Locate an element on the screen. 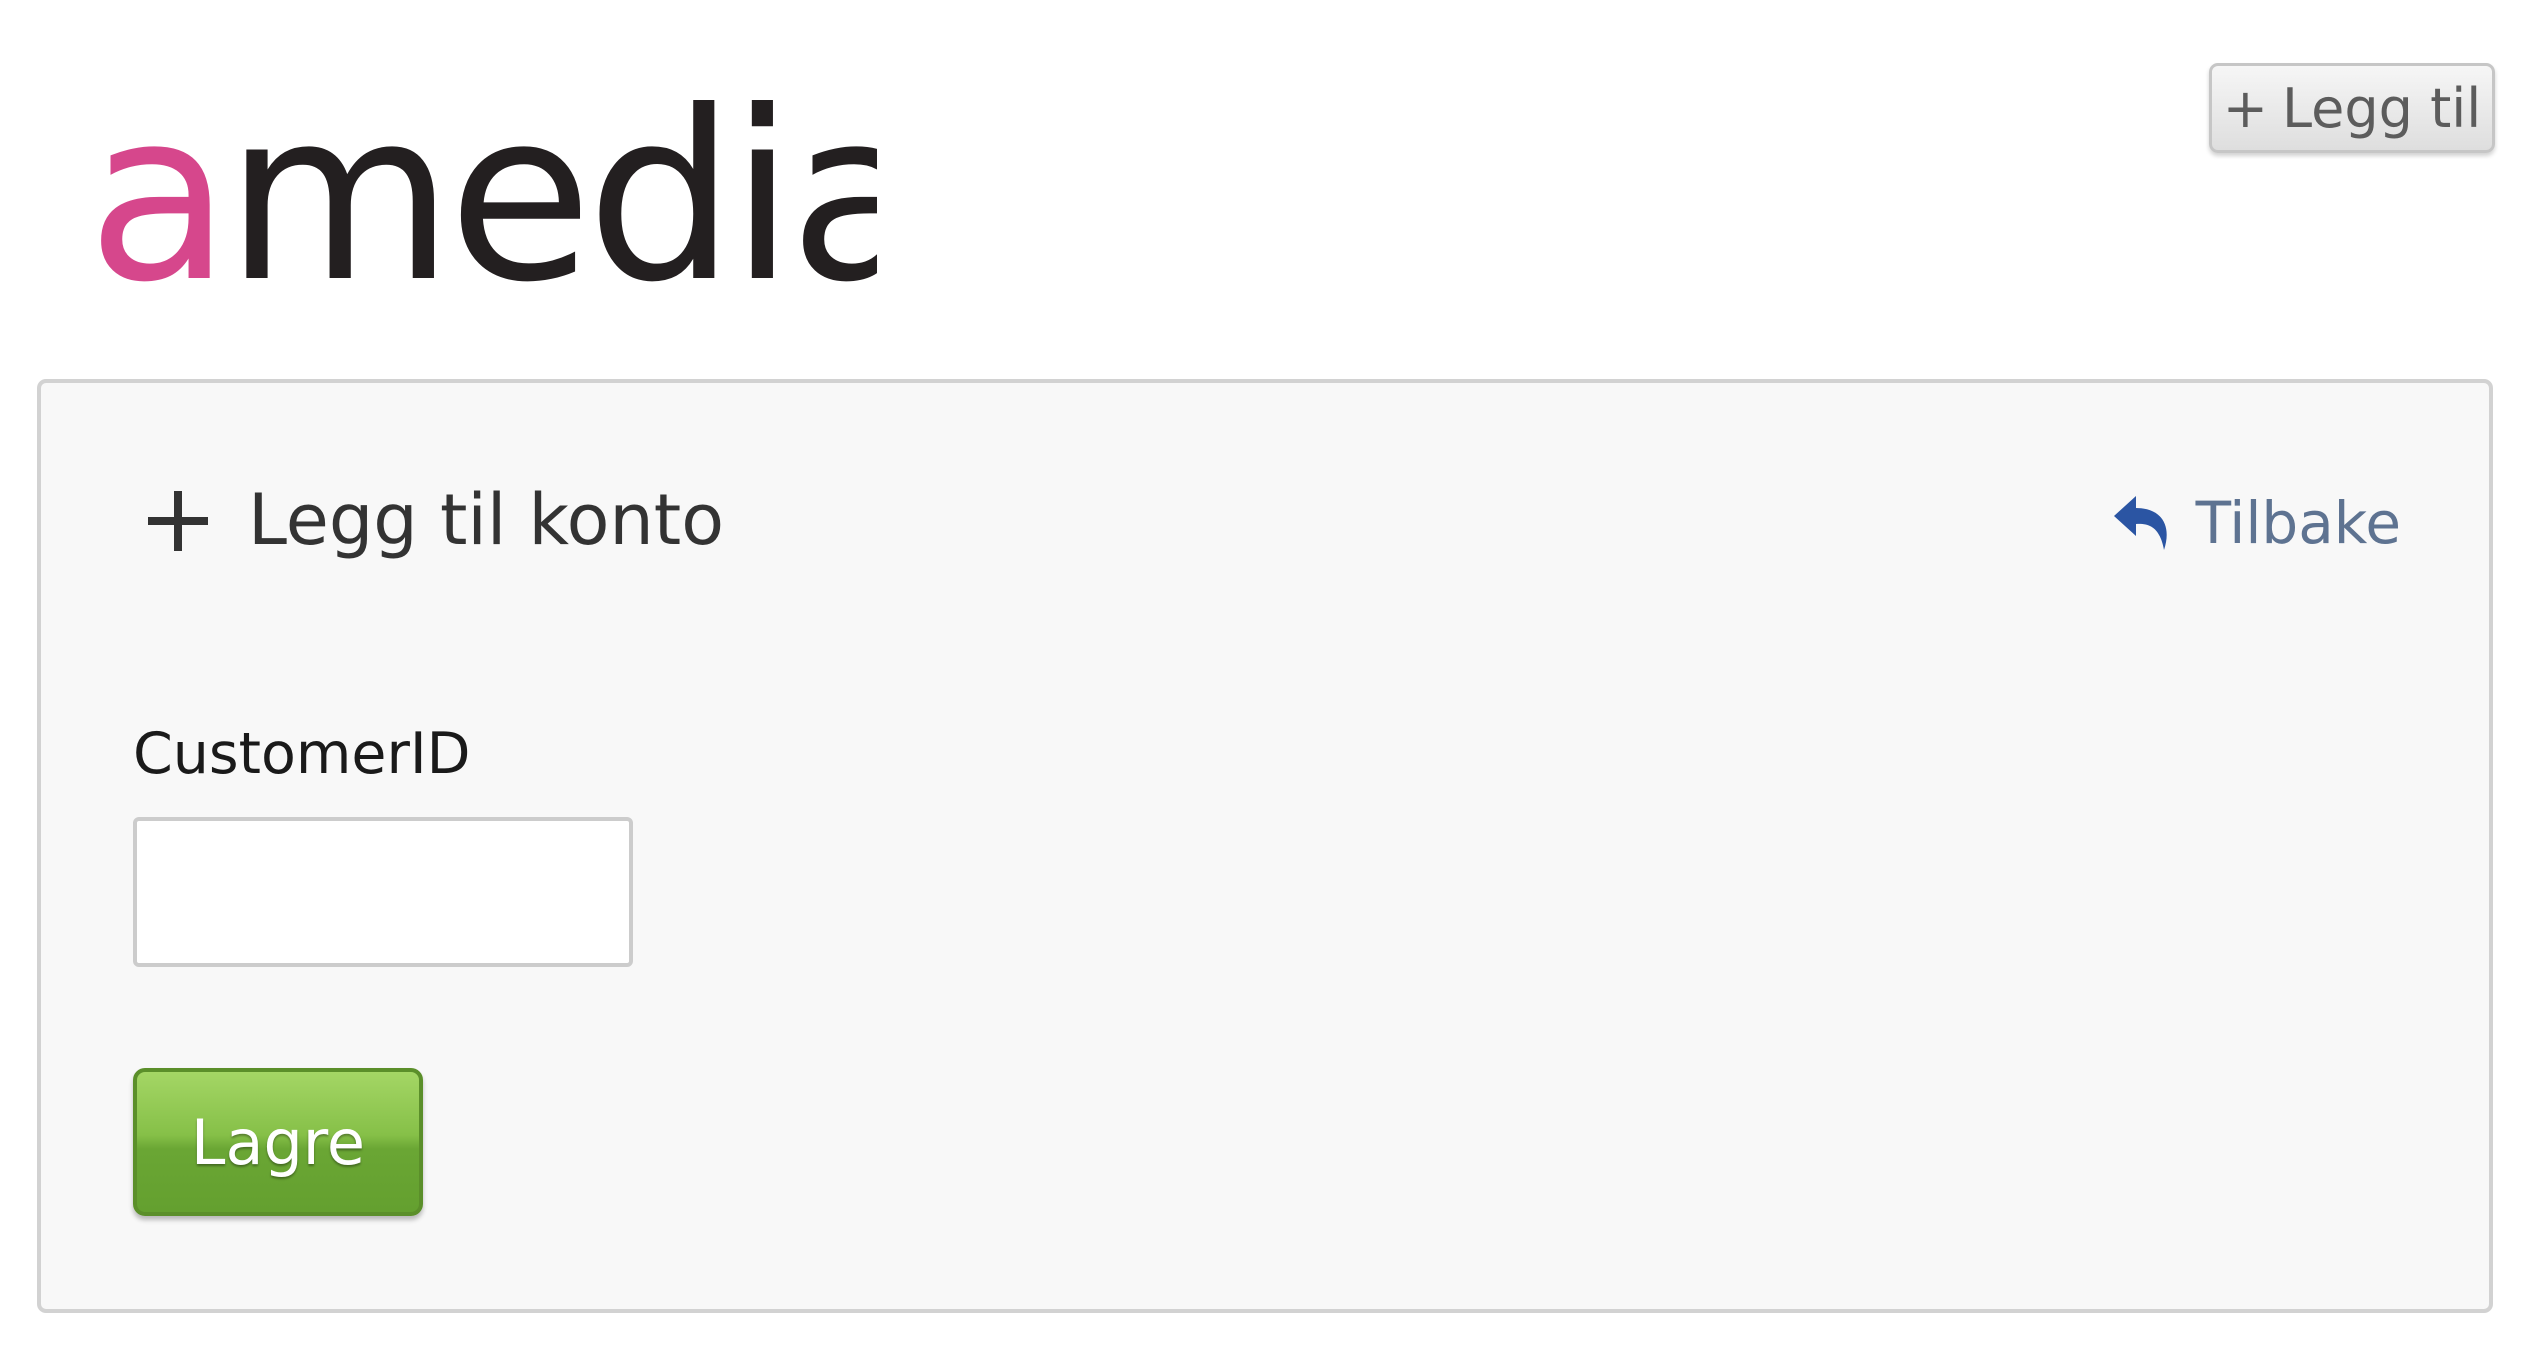  plus-icon is located at coordinates (178, 520).